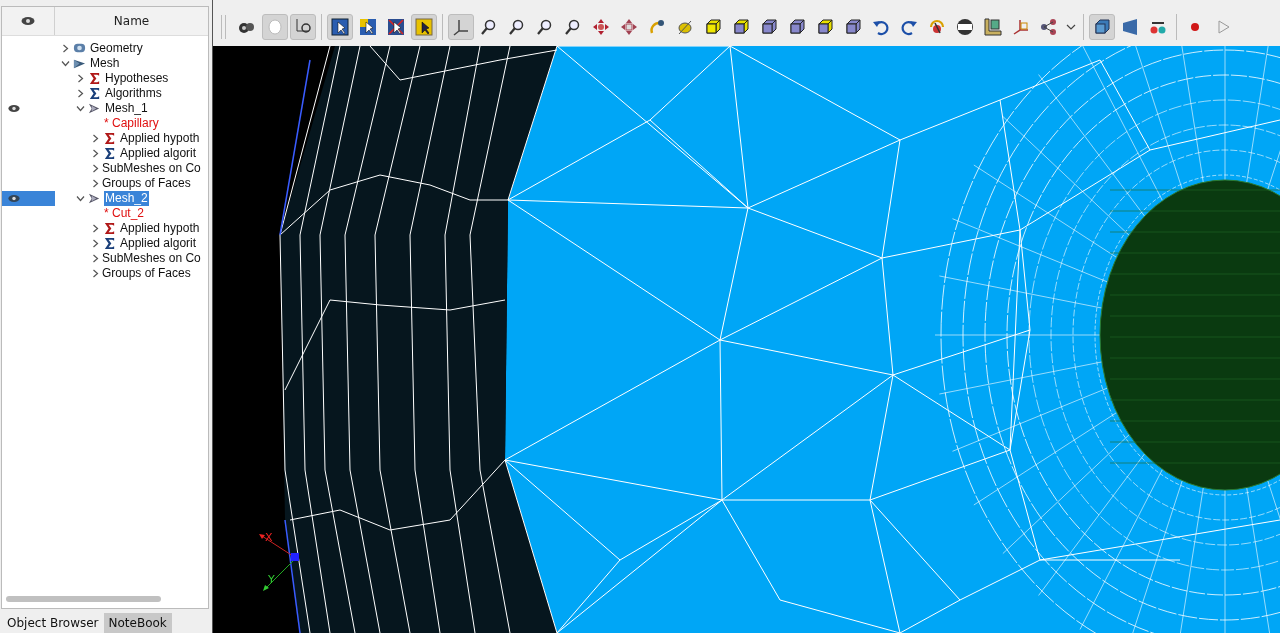 Image resolution: width=1280 pixels, height=633 pixels. I want to click on horizontal-scrollbar, so click(83, 599).